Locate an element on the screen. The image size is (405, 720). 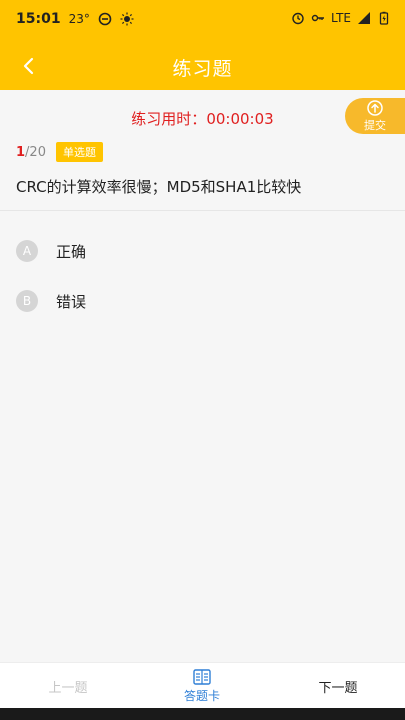
status-bar: 15:01 23° LTE is located at coordinates (202, 19).